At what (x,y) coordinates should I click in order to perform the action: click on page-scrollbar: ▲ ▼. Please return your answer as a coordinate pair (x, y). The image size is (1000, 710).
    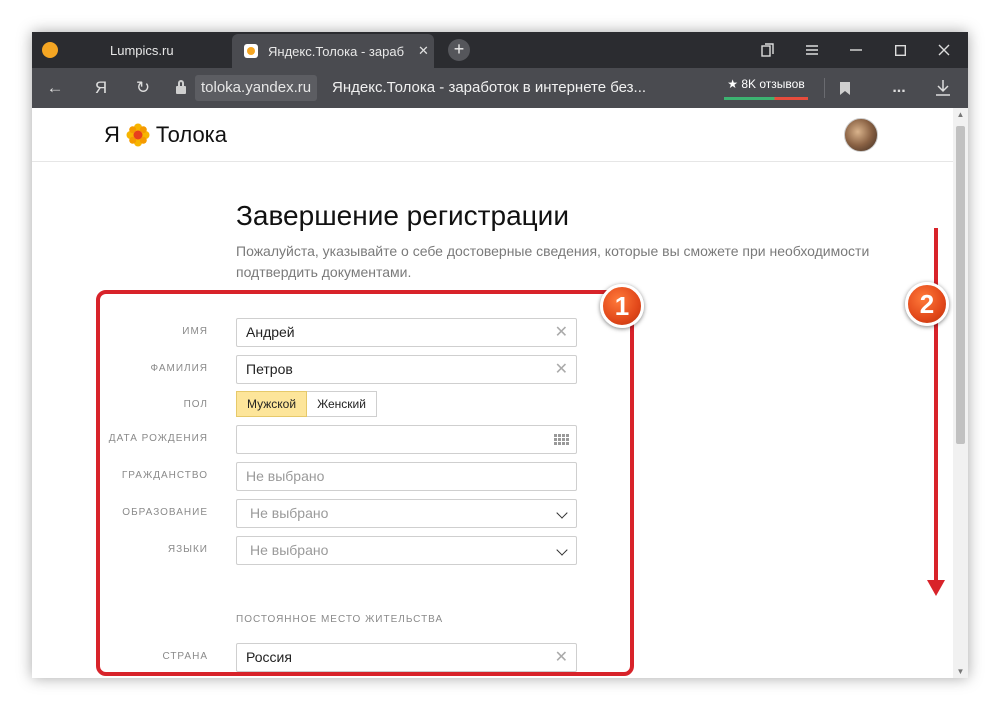
    Looking at the image, I should click on (960, 393).